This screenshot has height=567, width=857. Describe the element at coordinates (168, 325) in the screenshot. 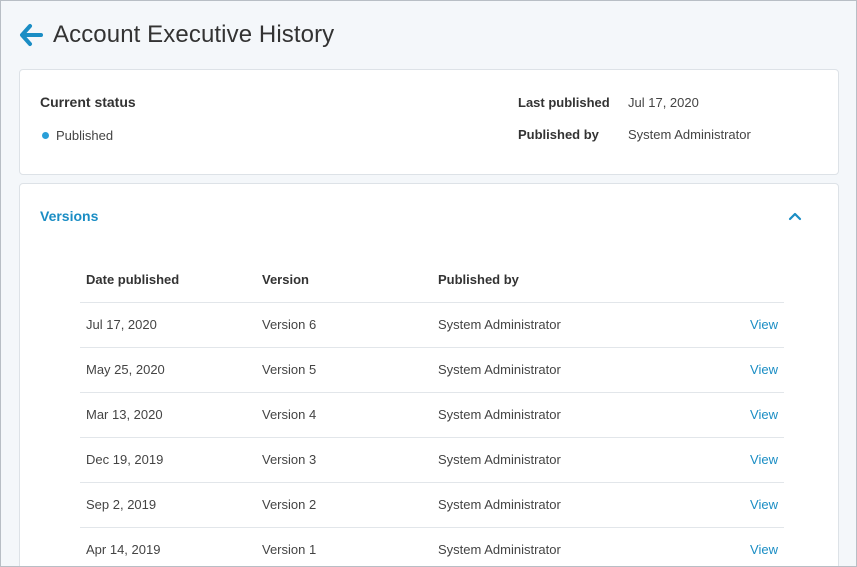

I see `cell-date: Jul 17, 2020` at that location.